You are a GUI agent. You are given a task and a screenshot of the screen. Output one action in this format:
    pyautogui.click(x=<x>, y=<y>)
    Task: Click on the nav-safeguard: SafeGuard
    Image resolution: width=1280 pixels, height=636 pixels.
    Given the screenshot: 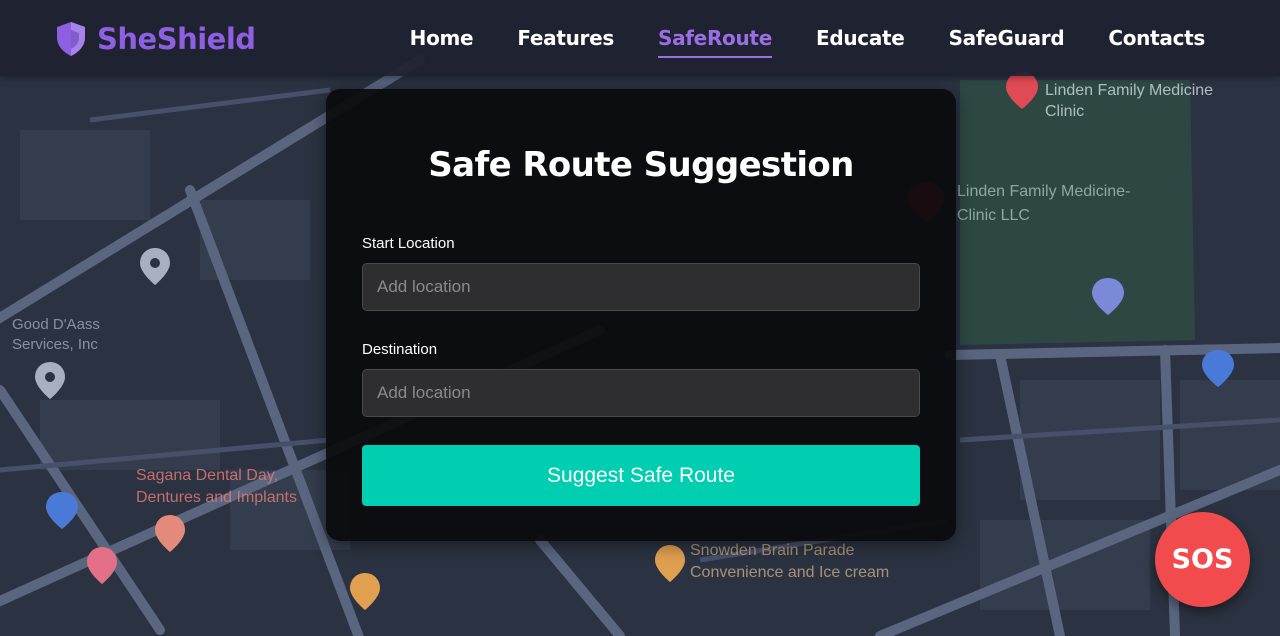 What is the action you would take?
    pyautogui.click(x=1007, y=42)
    